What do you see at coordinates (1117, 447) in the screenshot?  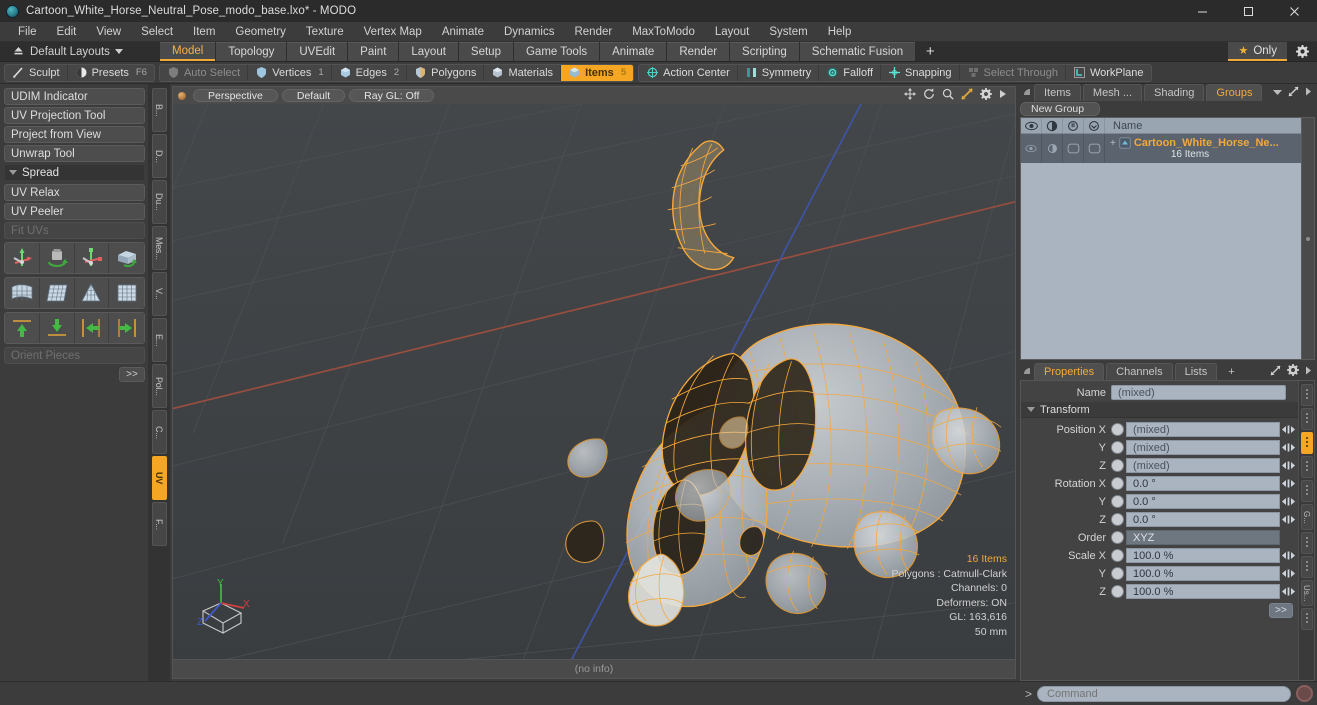 I see `position-y-key-icon` at bounding box center [1117, 447].